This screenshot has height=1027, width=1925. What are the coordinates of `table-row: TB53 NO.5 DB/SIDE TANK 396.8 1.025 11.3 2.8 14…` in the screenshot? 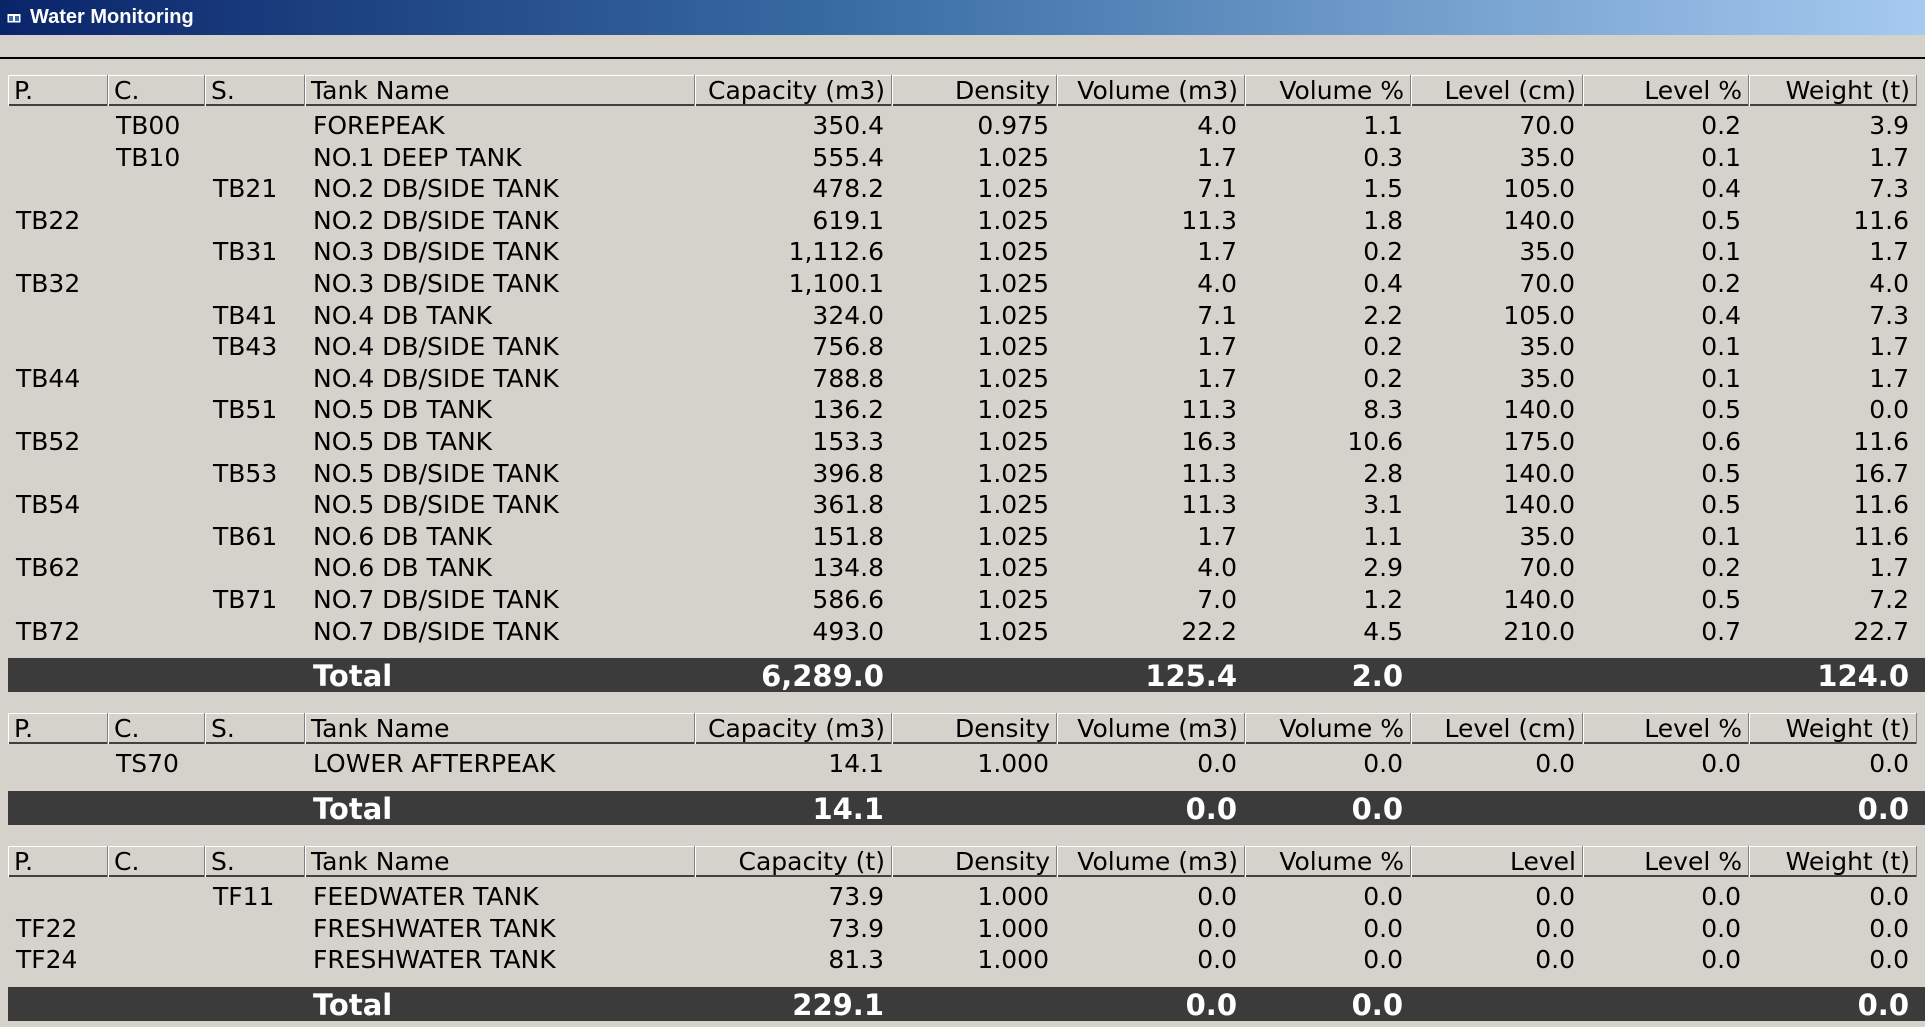 It's located at (962, 473).